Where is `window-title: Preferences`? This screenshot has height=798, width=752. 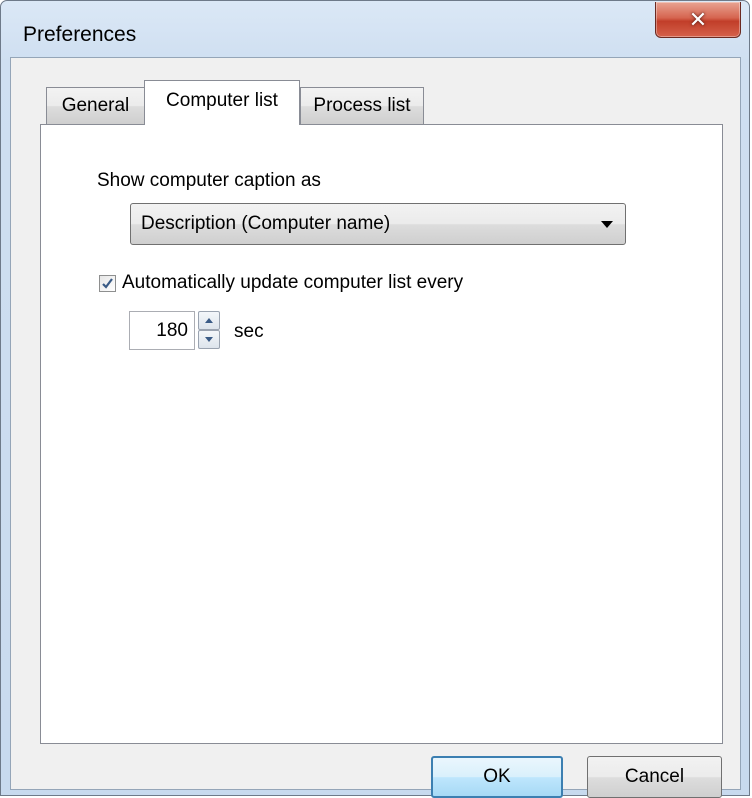
window-title: Preferences is located at coordinates (80, 34).